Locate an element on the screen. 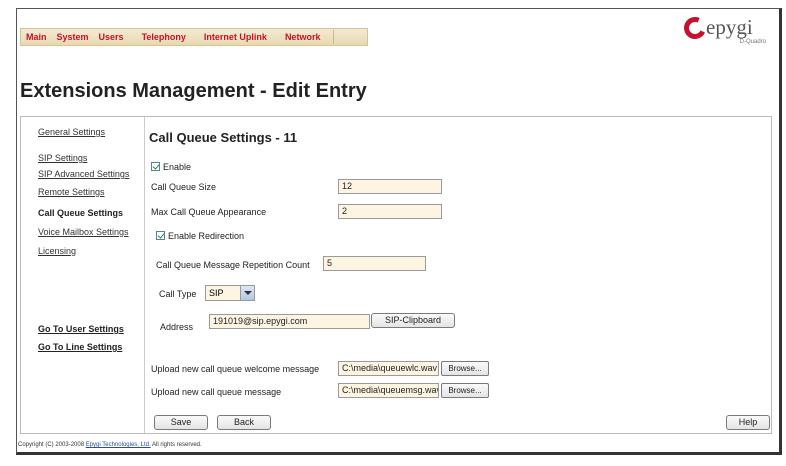 This screenshot has height=466, width=786. max-appearance-label: Max Call Queue Appearance is located at coordinates (209, 212).